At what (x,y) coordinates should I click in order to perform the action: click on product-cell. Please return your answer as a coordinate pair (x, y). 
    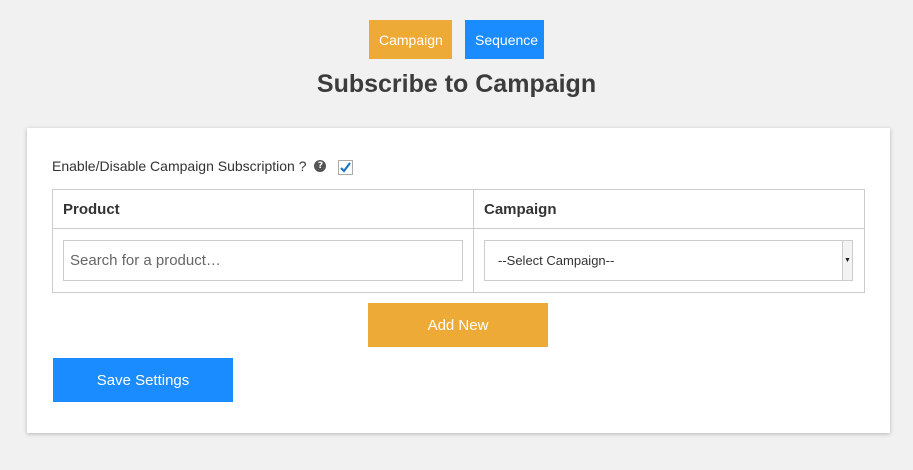
    Looking at the image, I should click on (263, 260).